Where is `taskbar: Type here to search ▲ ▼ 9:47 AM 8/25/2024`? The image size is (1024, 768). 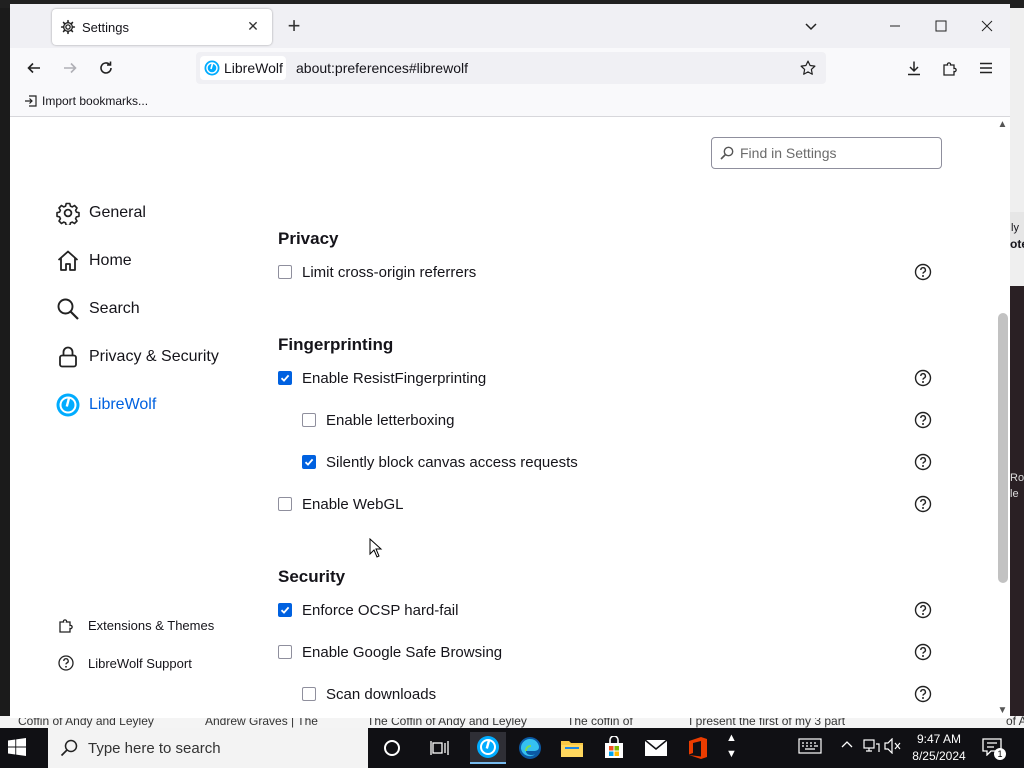
taskbar: Type here to search ▲ ▼ 9:47 AM 8/25/2024 is located at coordinates (512, 748).